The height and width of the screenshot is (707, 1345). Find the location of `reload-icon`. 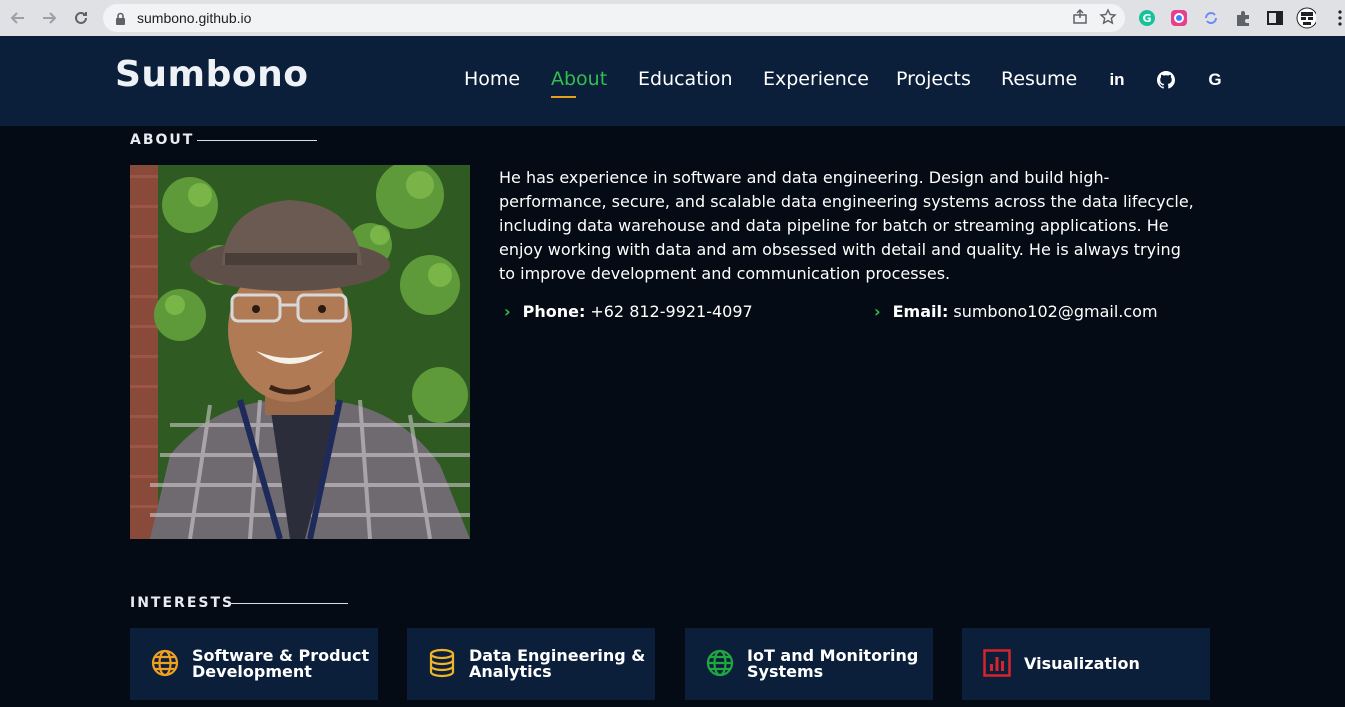

reload-icon is located at coordinates (81, 18).